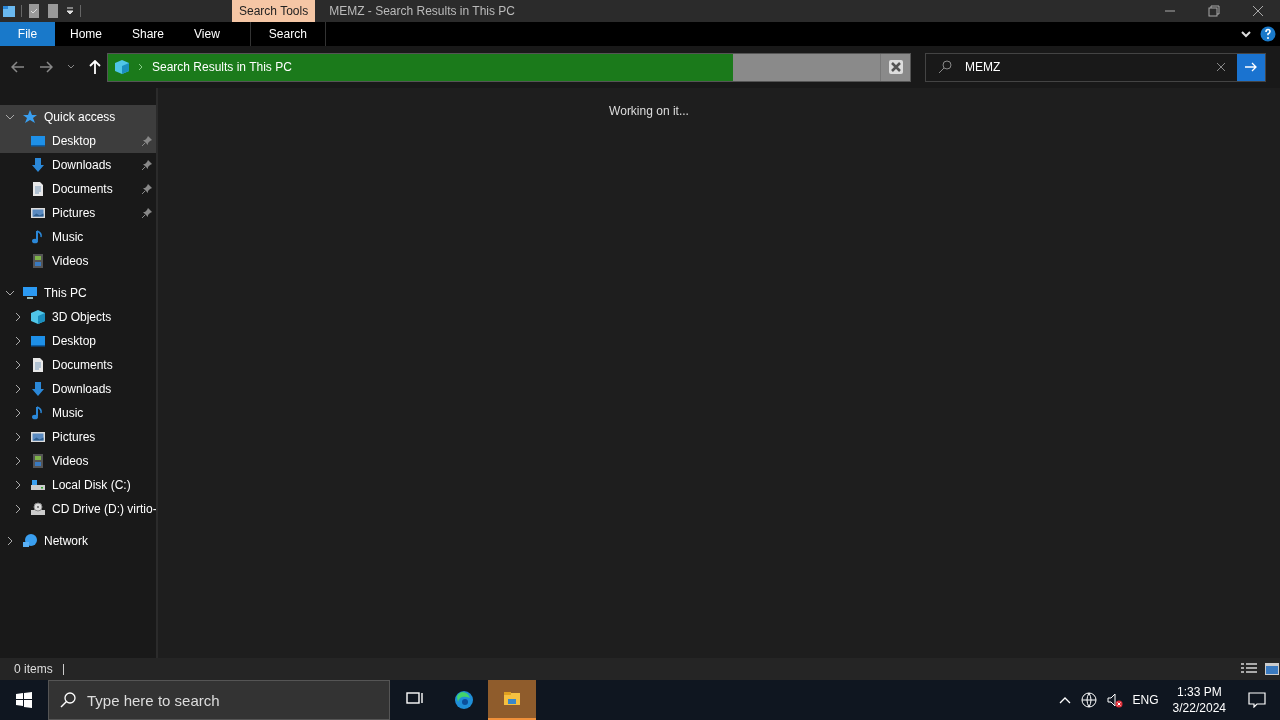 The height and width of the screenshot is (720, 1280). I want to click on context-tab-label: Search Tools, so click(274, 11).